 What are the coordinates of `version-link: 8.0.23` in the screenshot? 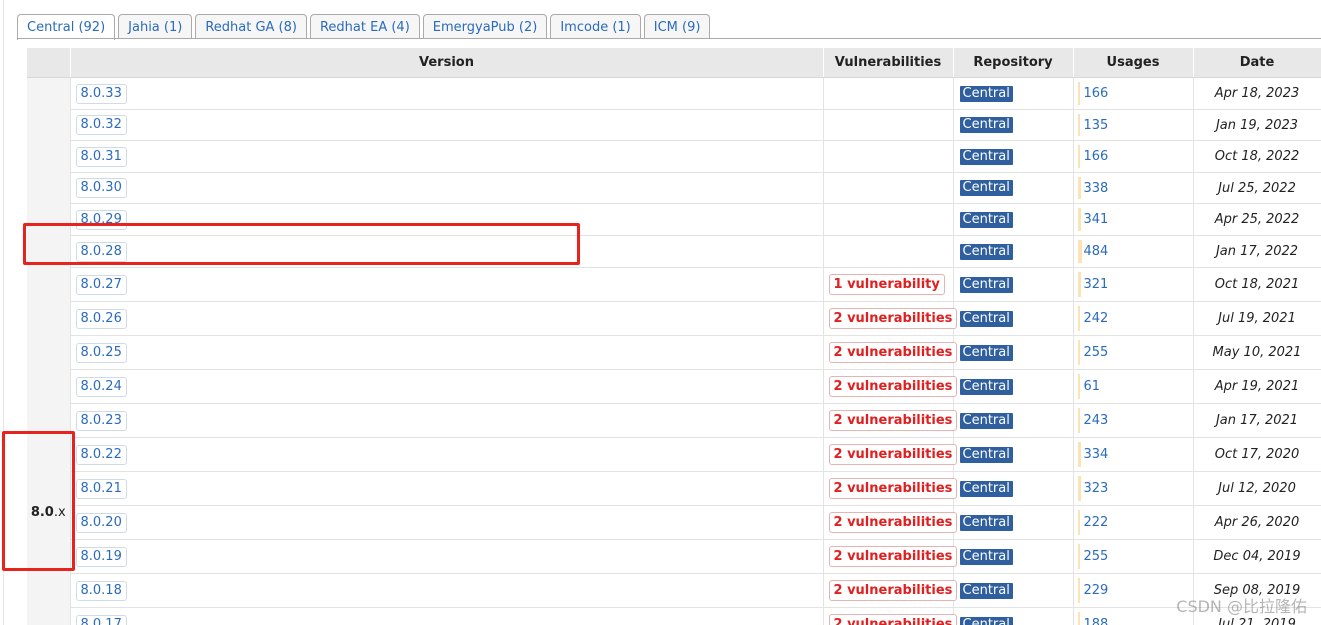 It's located at (101, 420).